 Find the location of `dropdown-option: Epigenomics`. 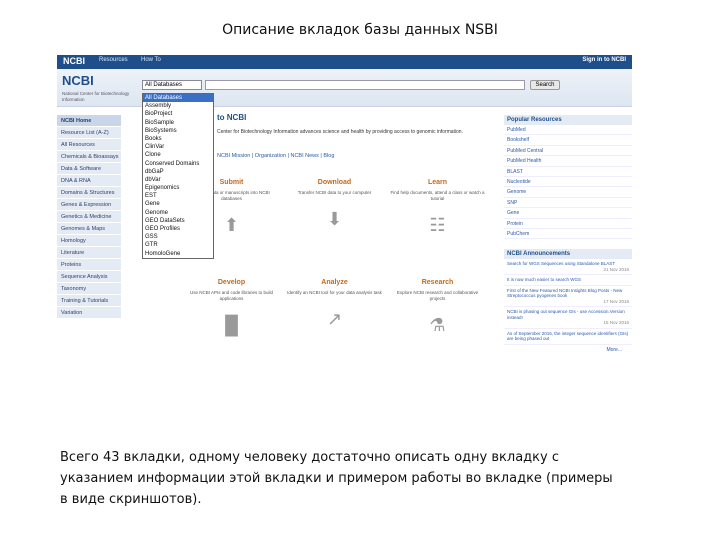

dropdown-option: Epigenomics is located at coordinates (178, 188).